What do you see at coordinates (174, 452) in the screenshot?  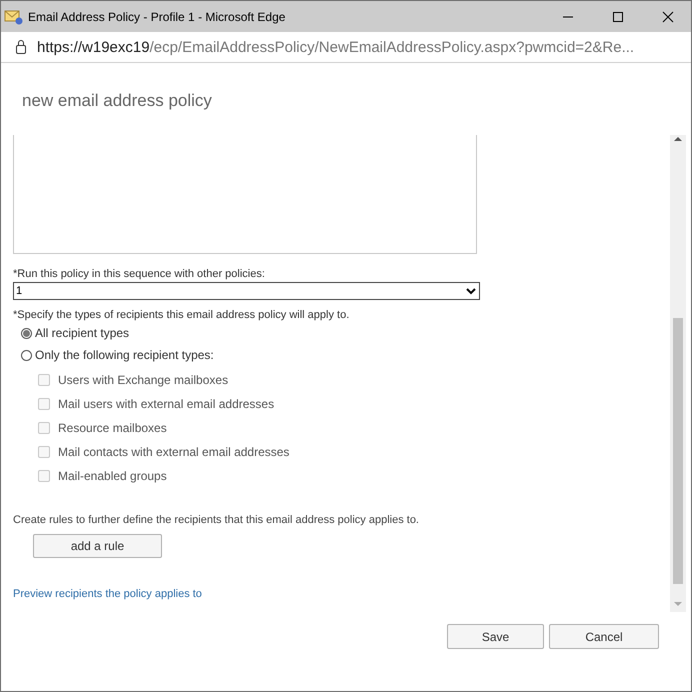 I see `checkbox-label: Mail contacts with external email addresses` at bounding box center [174, 452].